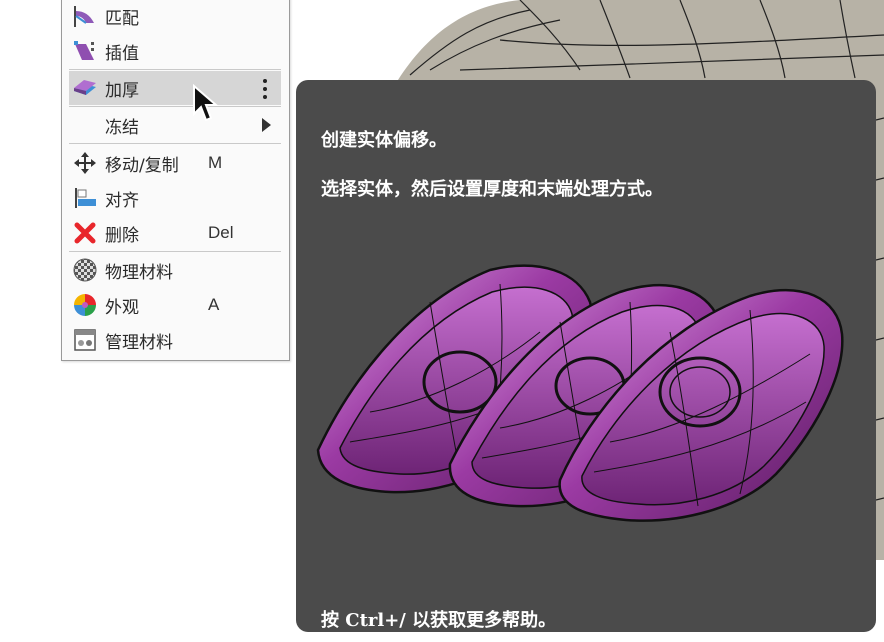 This screenshot has height=642, width=884. What do you see at coordinates (122, 235) in the screenshot?
I see `menu-item-label: 删除` at bounding box center [122, 235].